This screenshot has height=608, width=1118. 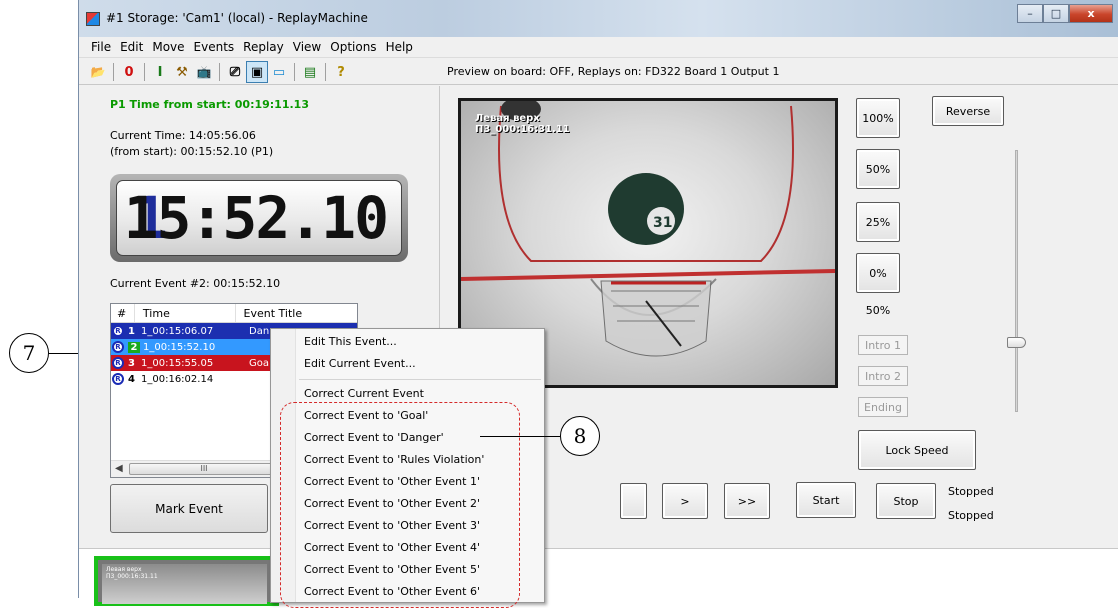 I want to click on intro-1-button: Intro 1, so click(x=883, y=345).